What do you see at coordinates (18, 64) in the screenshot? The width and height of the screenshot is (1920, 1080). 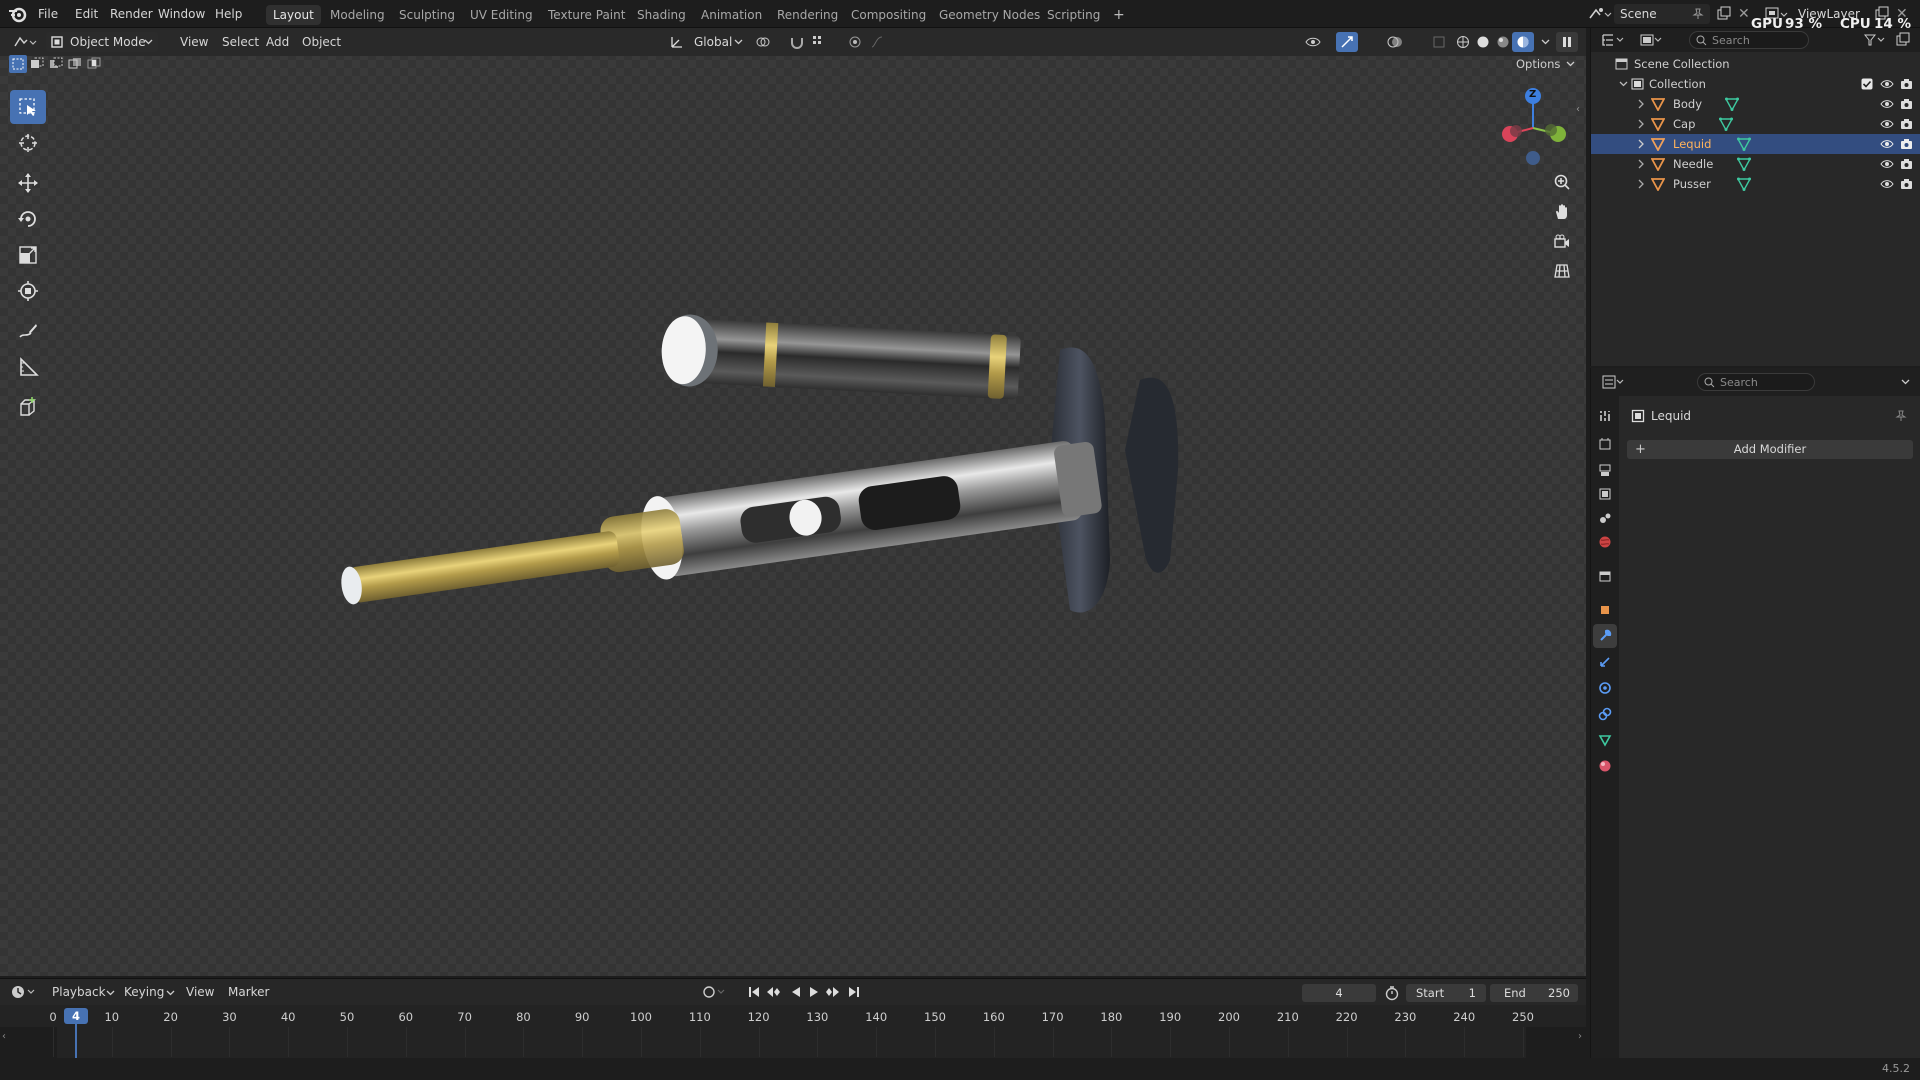 I see `select-new-icon` at bounding box center [18, 64].